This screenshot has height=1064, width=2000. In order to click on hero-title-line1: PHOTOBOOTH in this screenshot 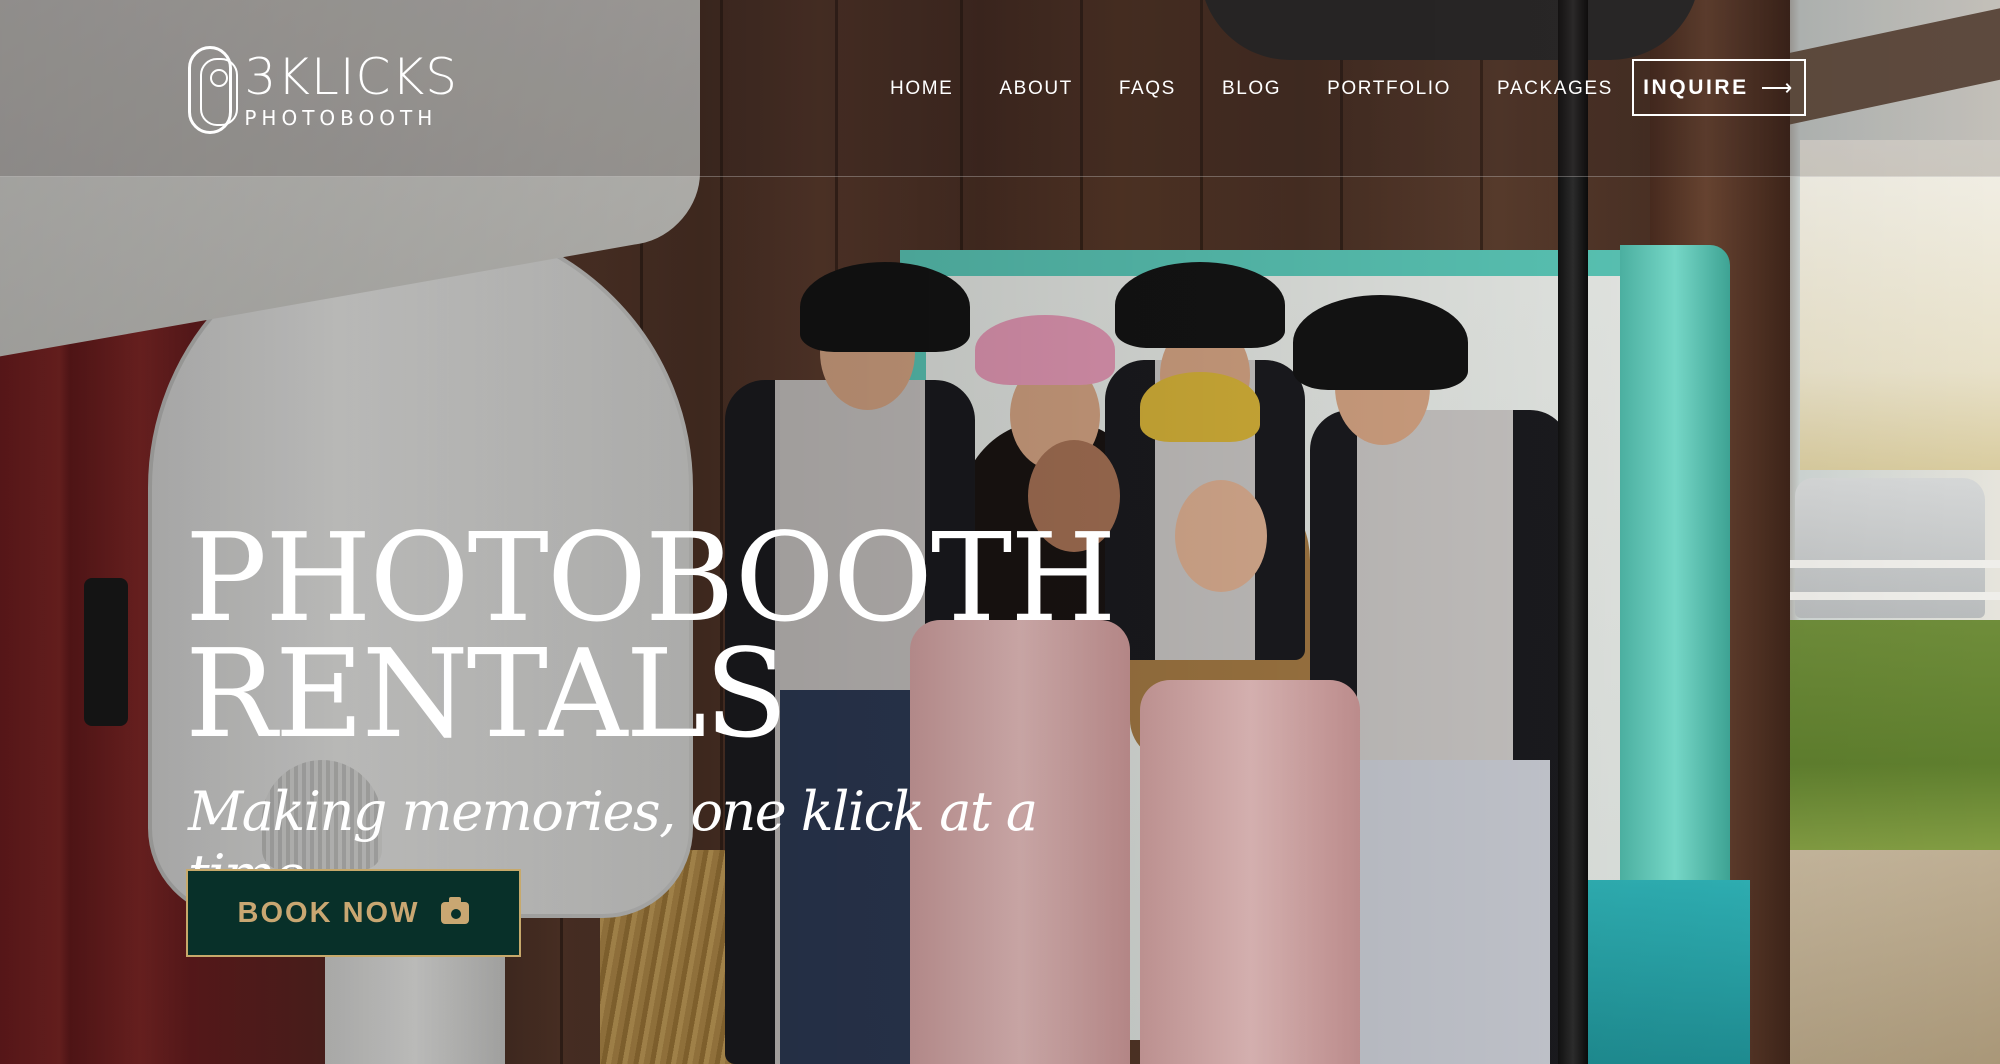, I will do `click(651, 578)`.